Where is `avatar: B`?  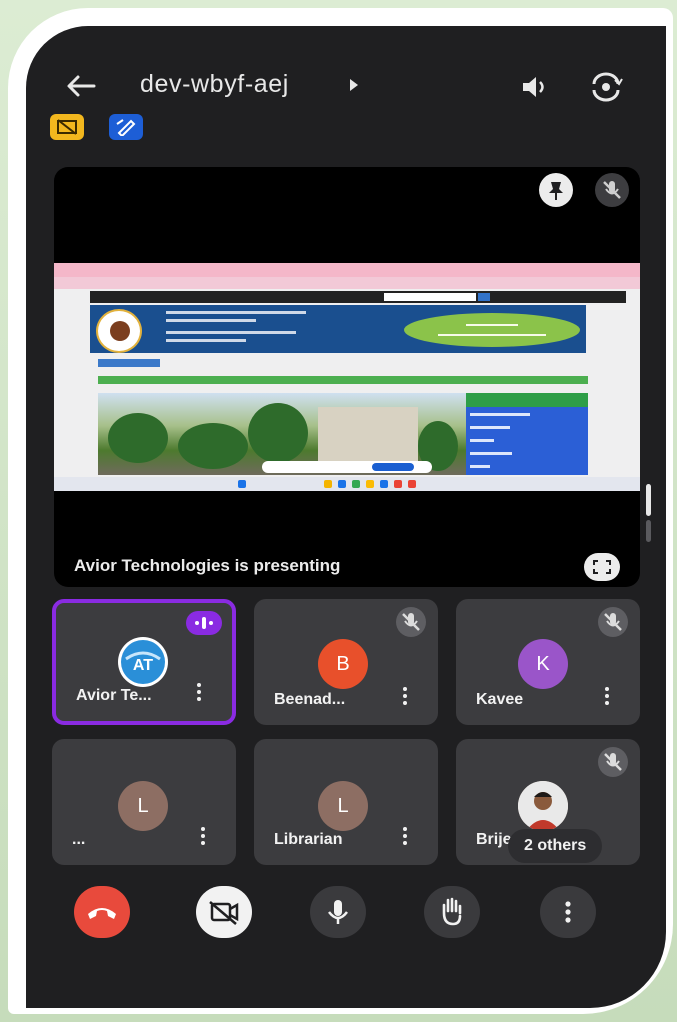
avatar: B is located at coordinates (343, 664).